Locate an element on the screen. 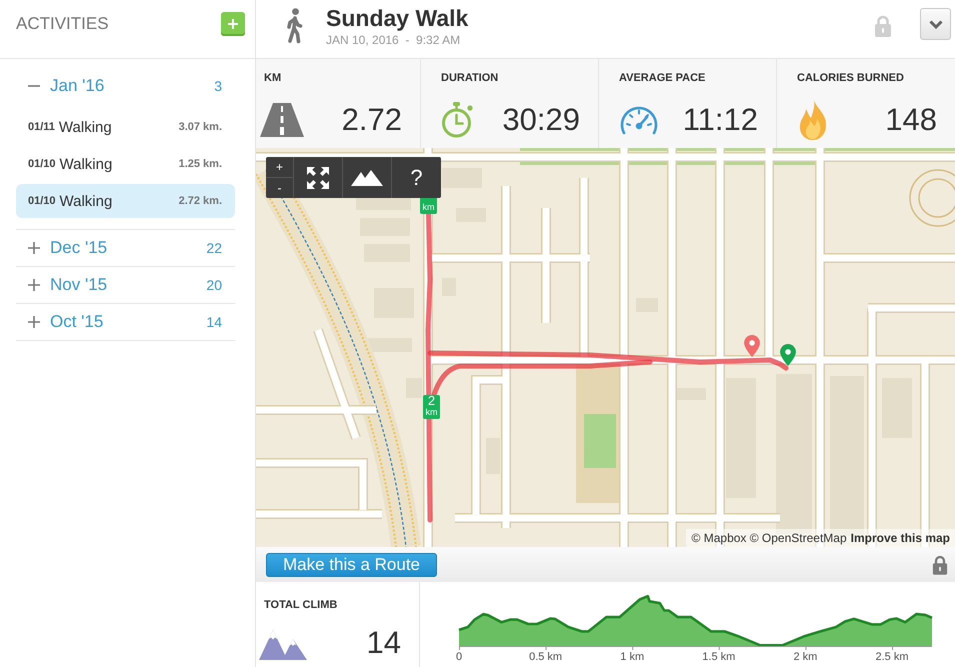 This screenshot has height=667, width=955. stat-value: 14 is located at coordinates (383, 643).